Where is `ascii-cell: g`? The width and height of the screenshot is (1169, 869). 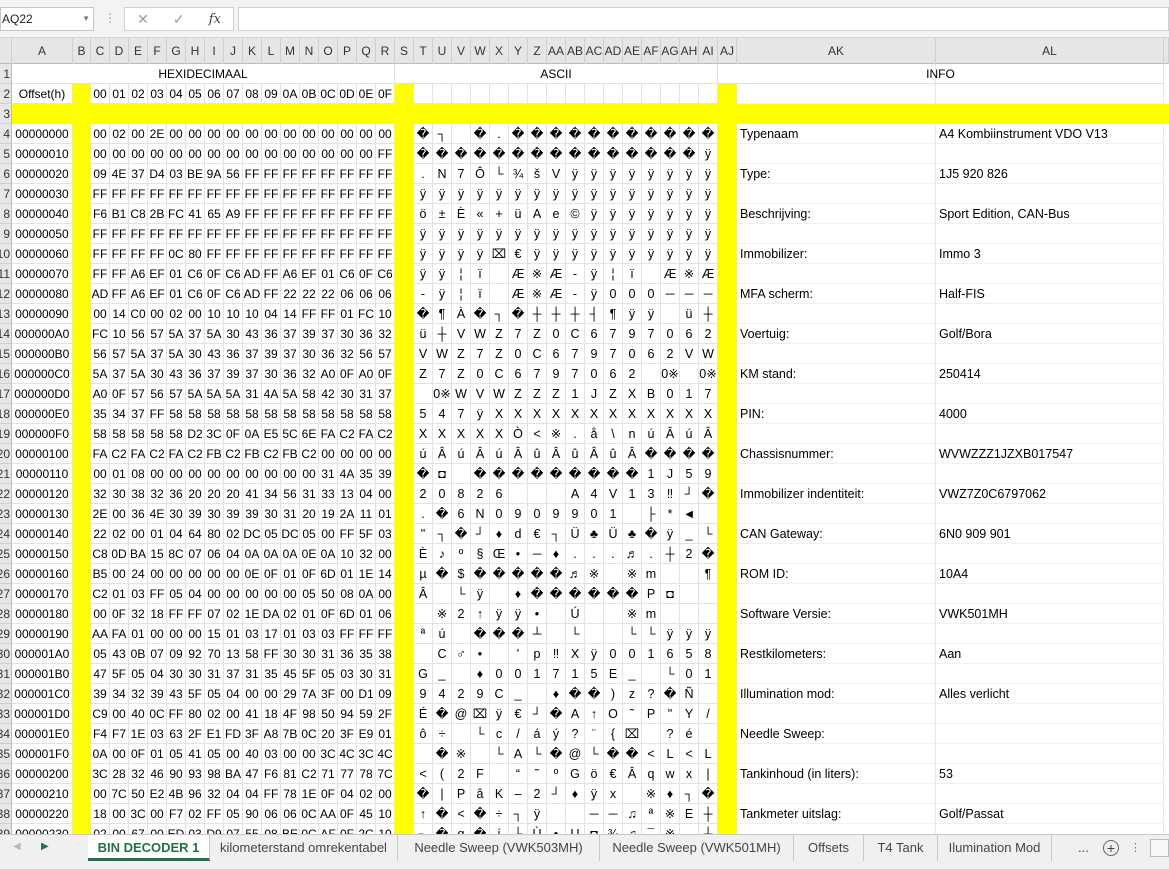 ascii-cell: g is located at coordinates (461, 829).